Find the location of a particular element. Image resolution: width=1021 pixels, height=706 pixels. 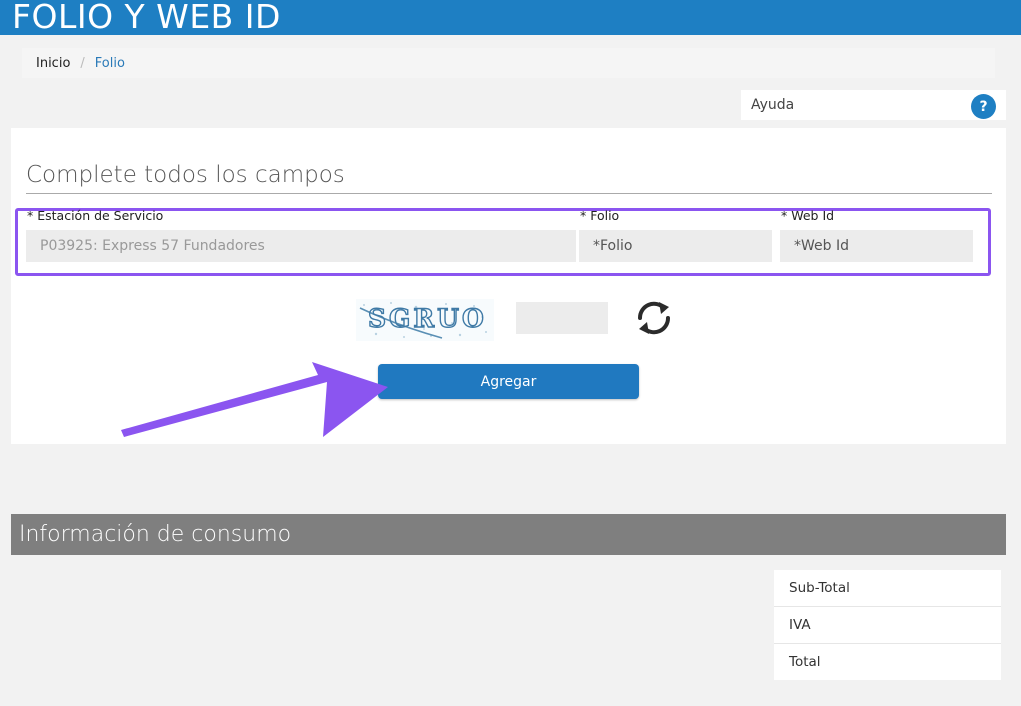

station-select: P03925: Express 57 Fundadores is located at coordinates (301, 246).